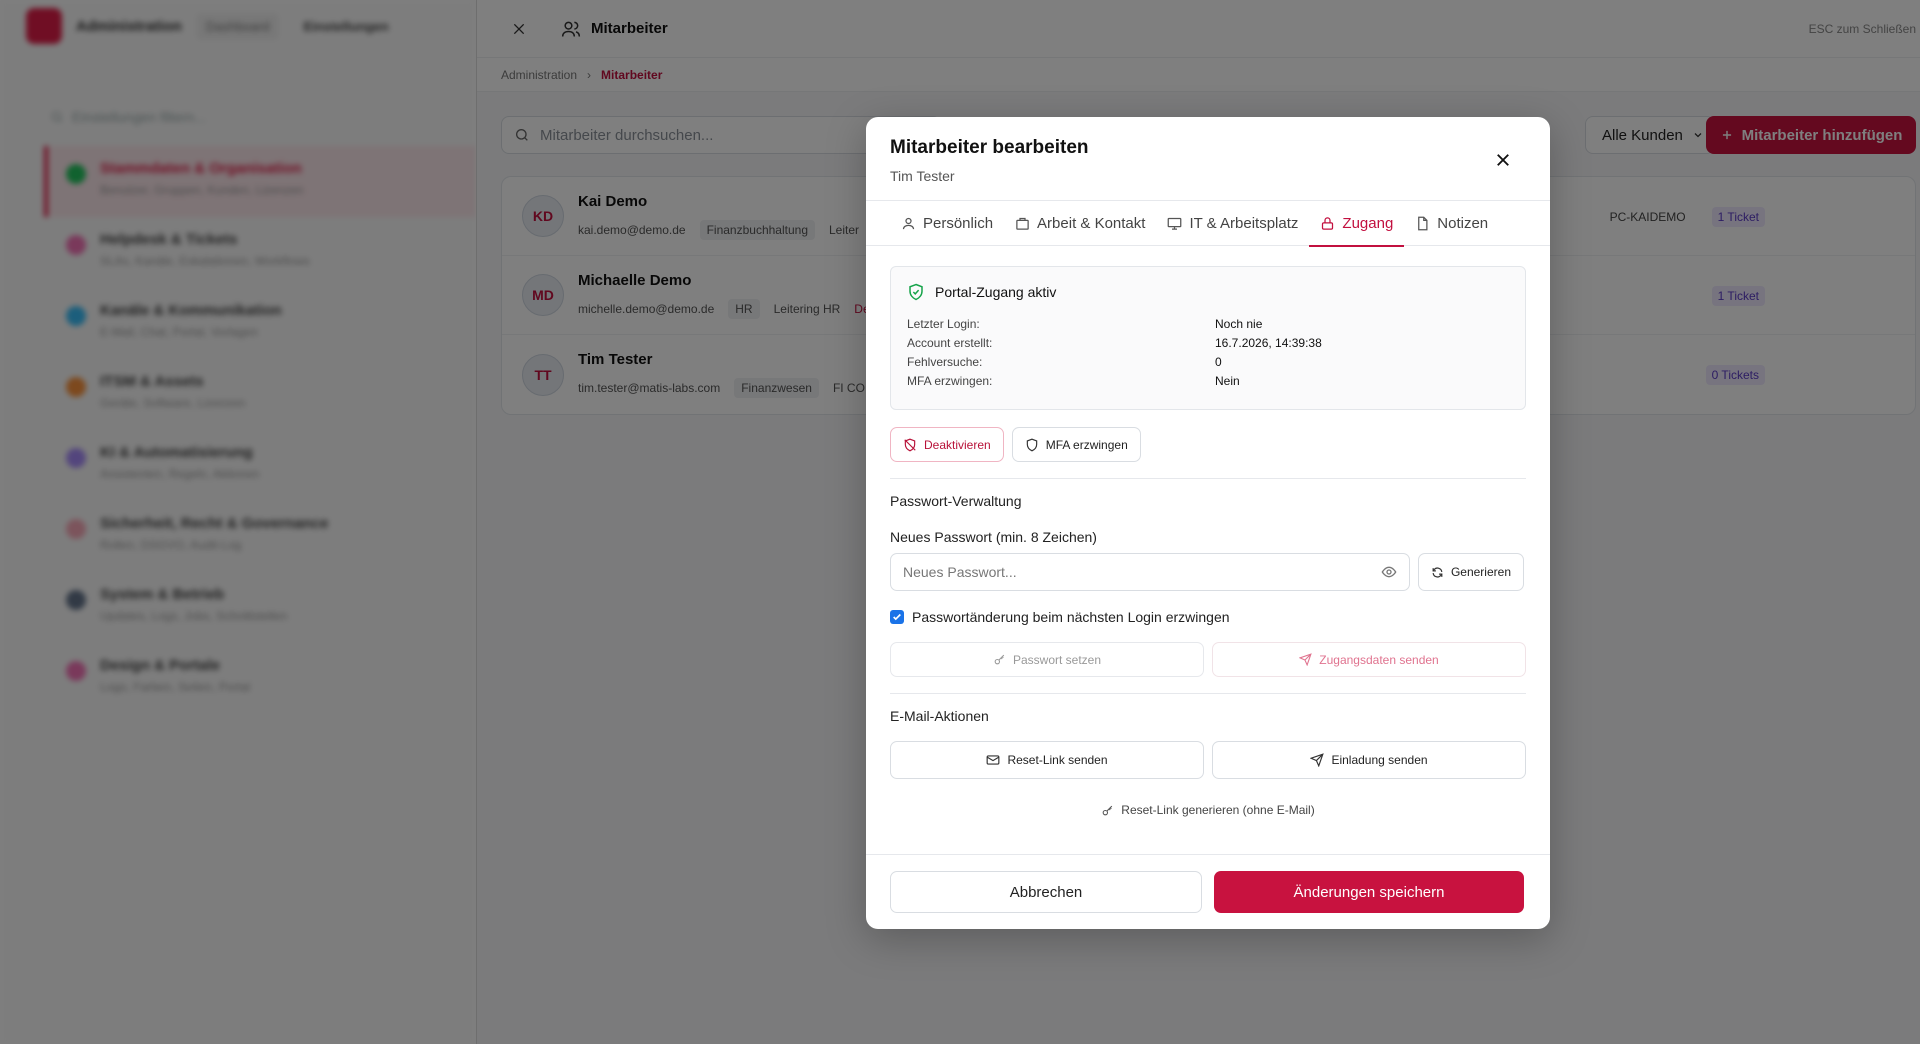 Image resolution: width=1920 pixels, height=1044 pixels. I want to click on set-password-button: Passwort setzen, so click(1047, 659).